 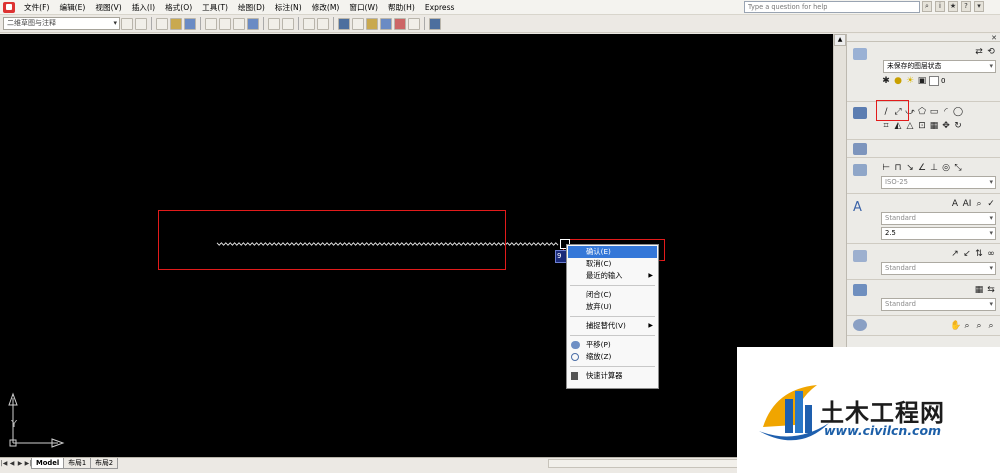 What do you see at coordinates (979, 290) in the screenshot?
I see `insert-table-icon: ▦` at bounding box center [979, 290].